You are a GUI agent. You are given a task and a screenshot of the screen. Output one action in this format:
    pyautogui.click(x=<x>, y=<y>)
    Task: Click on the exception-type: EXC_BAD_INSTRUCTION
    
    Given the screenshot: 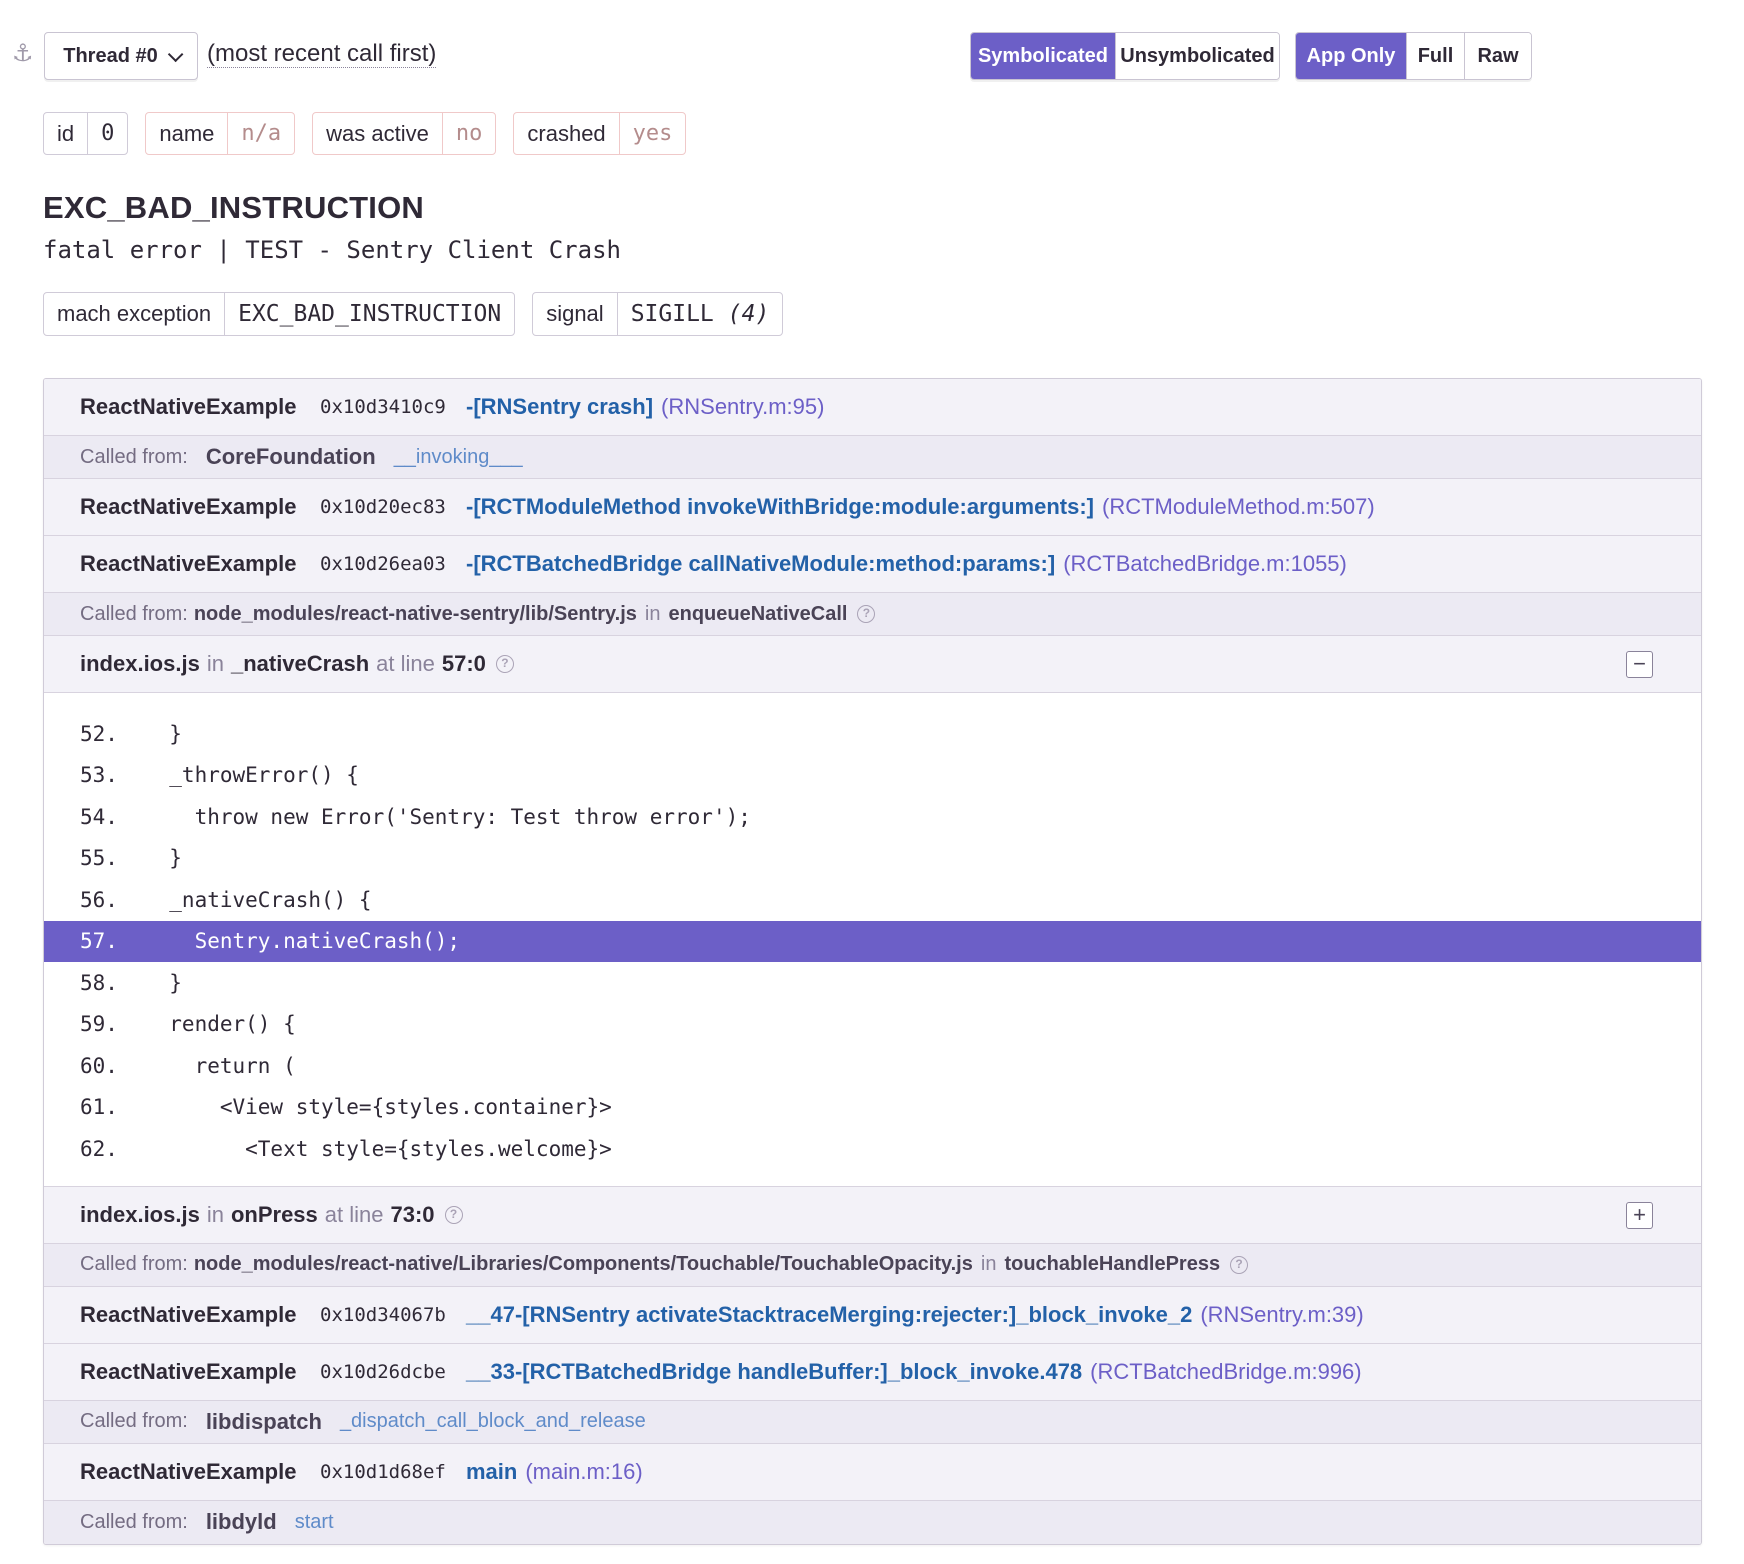 What is the action you would take?
    pyautogui.click(x=234, y=207)
    